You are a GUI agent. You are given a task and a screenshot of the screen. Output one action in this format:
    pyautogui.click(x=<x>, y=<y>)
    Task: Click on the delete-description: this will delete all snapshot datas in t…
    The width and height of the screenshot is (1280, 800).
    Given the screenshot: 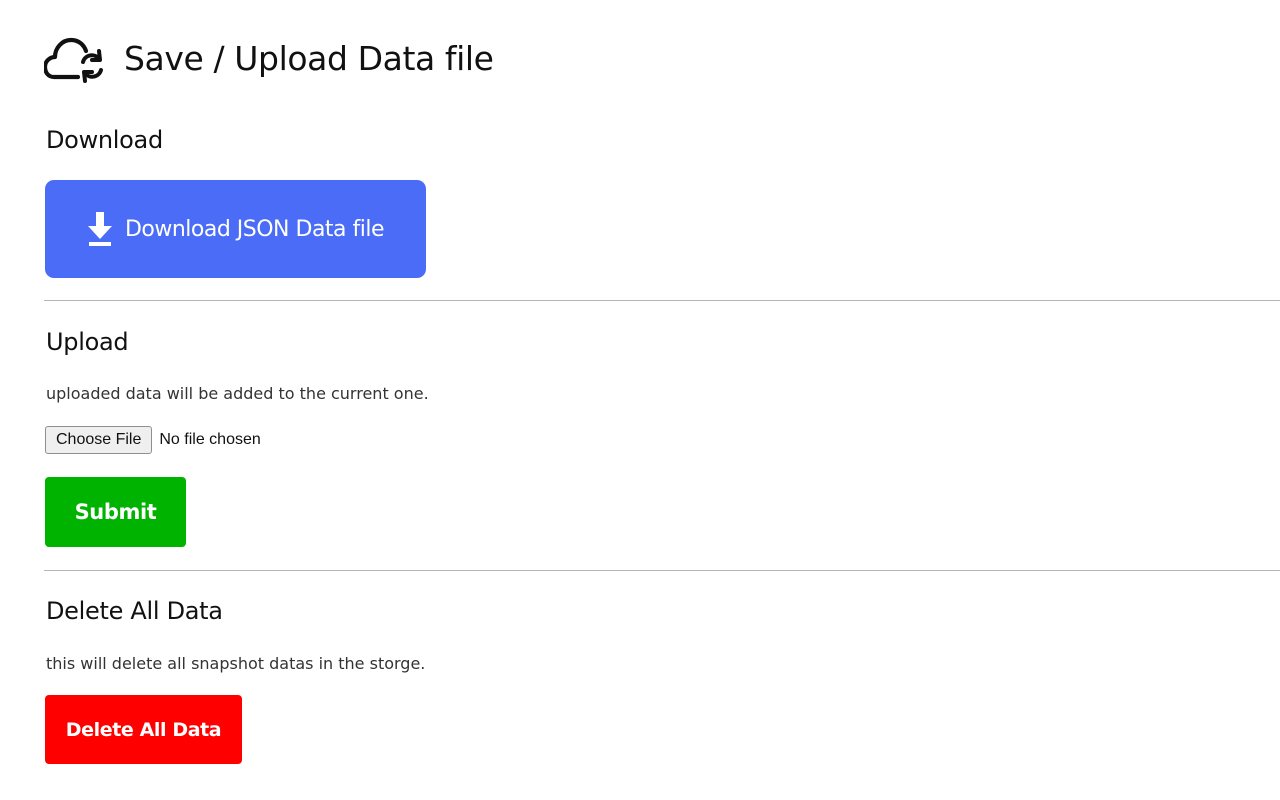 What is the action you would take?
    pyautogui.click(x=236, y=663)
    